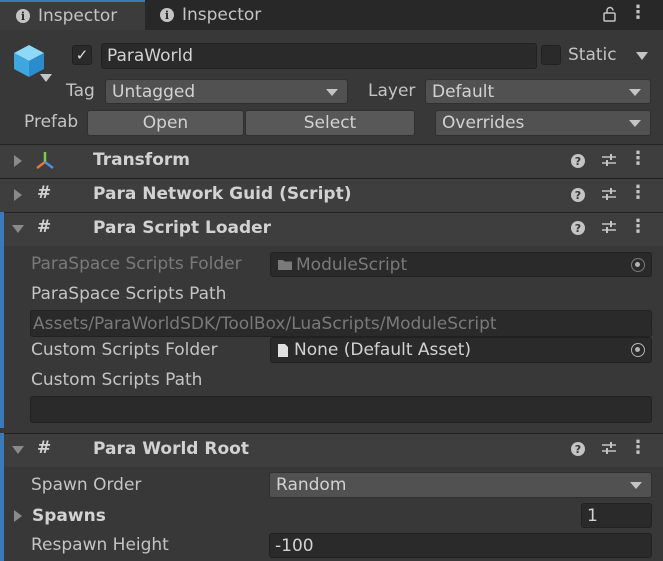  Describe the element at coordinates (86, 485) in the screenshot. I see `spawn-order-label: Spawn Order` at that location.